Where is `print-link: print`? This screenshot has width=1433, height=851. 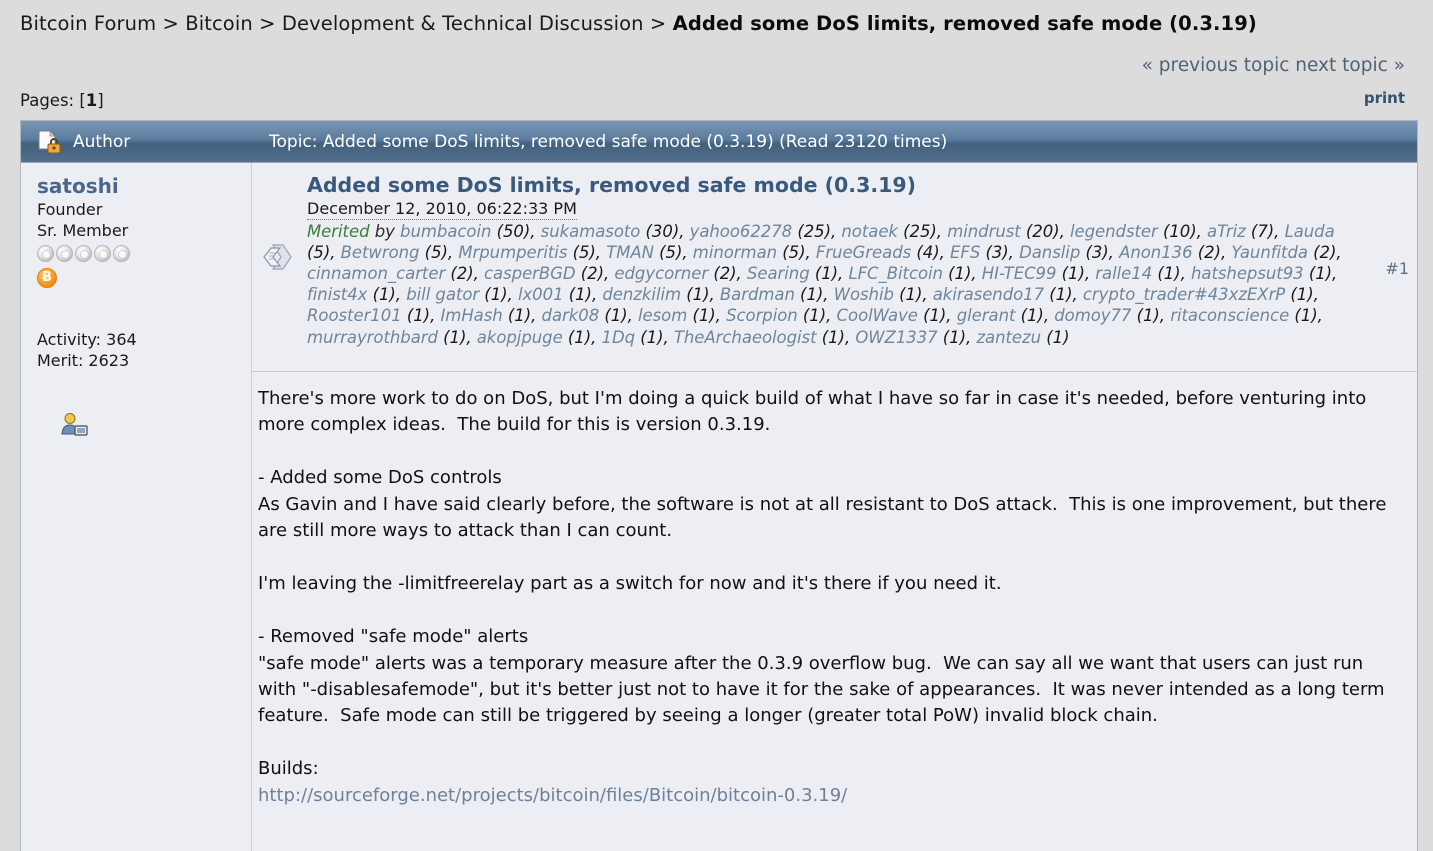
print-link: print is located at coordinates (1384, 98).